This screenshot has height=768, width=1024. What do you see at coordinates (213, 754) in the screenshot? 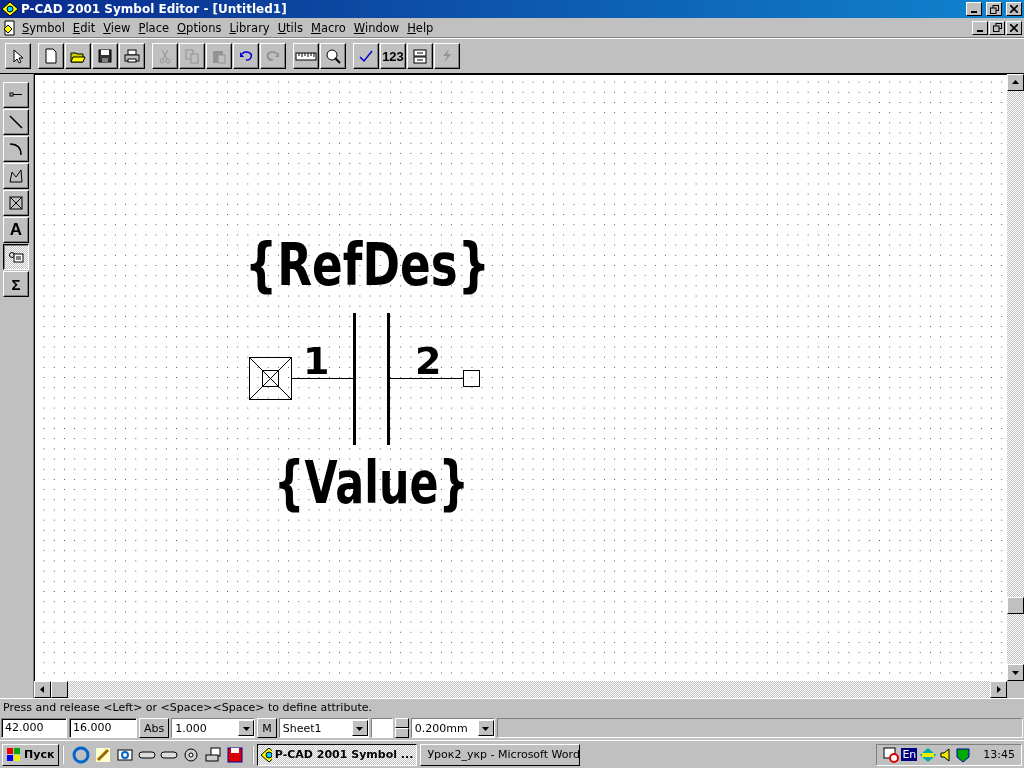
I see `computer-icon` at bounding box center [213, 754].